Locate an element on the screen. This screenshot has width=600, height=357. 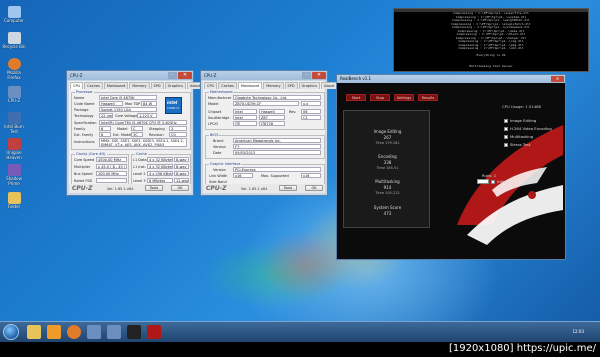
package-label: Package is located at coordinates (81, 110).